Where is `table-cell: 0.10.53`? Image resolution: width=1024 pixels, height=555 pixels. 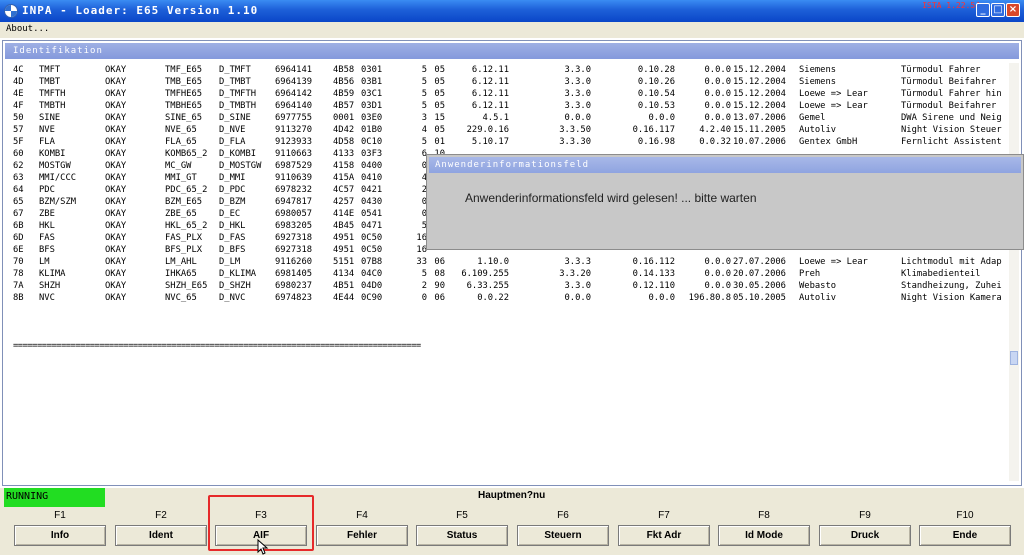
table-cell: 0.10.53 is located at coordinates (656, 106).